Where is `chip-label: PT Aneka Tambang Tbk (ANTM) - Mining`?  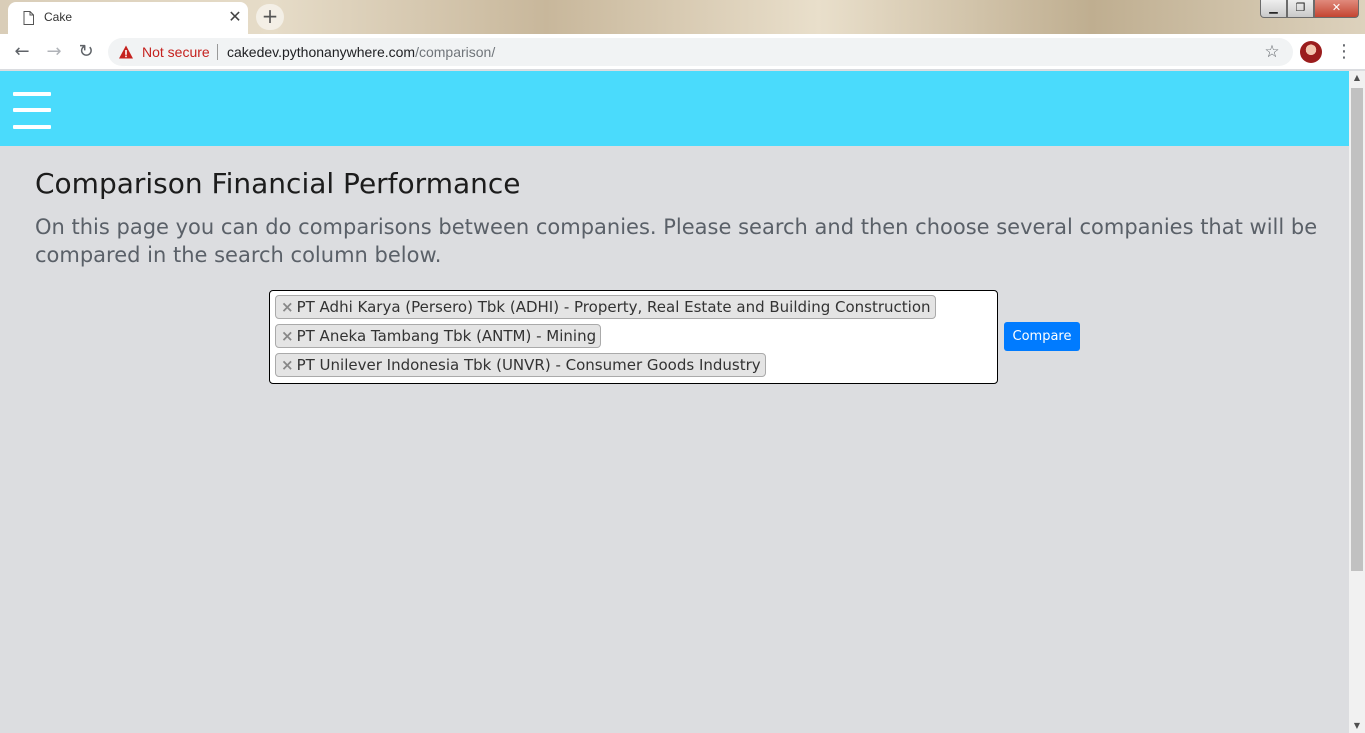 chip-label: PT Aneka Tambang Tbk (ANTM) - Mining is located at coordinates (446, 336).